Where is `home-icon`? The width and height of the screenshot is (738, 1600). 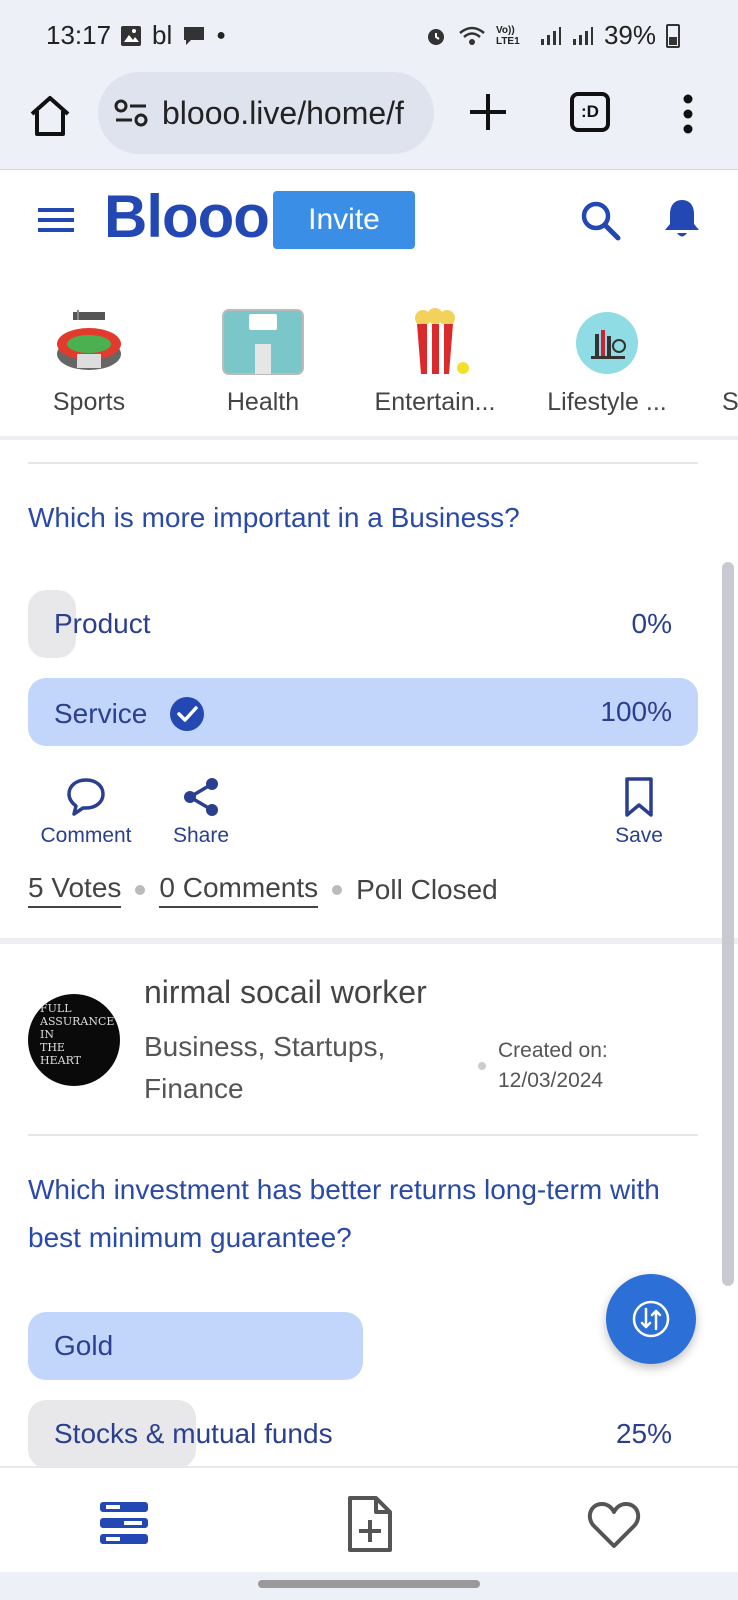
home-icon is located at coordinates (50, 116).